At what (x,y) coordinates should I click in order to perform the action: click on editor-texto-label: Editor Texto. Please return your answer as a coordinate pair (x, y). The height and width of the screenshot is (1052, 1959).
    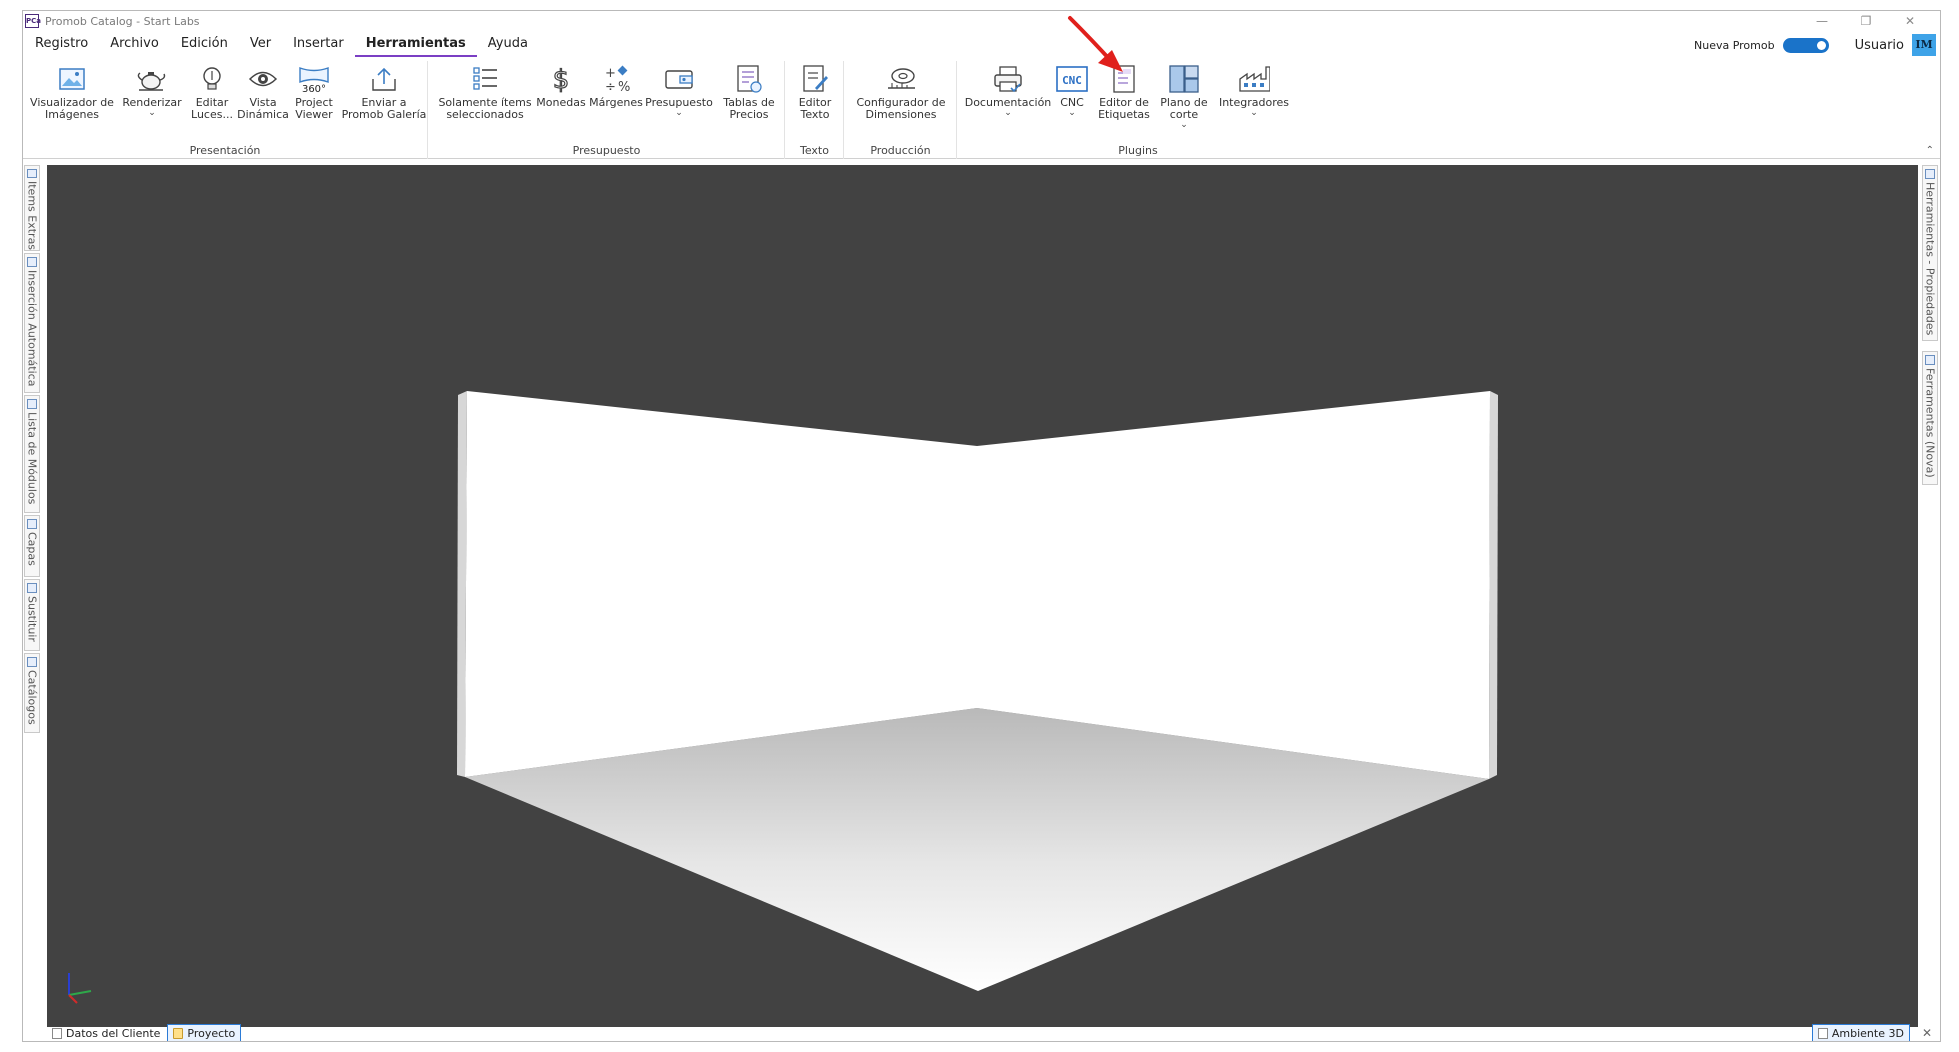
    Looking at the image, I should click on (815, 108).